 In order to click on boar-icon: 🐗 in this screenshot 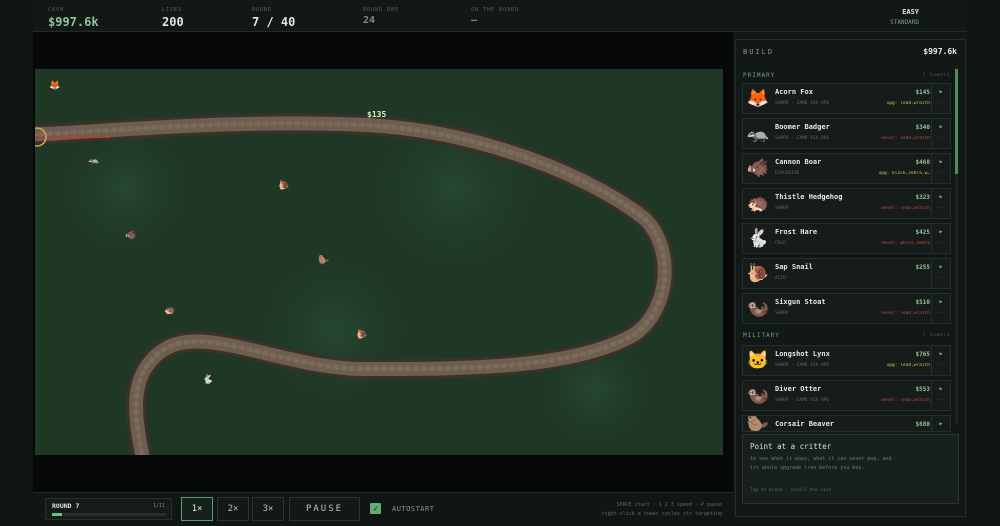, I will do `click(758, 168)`.